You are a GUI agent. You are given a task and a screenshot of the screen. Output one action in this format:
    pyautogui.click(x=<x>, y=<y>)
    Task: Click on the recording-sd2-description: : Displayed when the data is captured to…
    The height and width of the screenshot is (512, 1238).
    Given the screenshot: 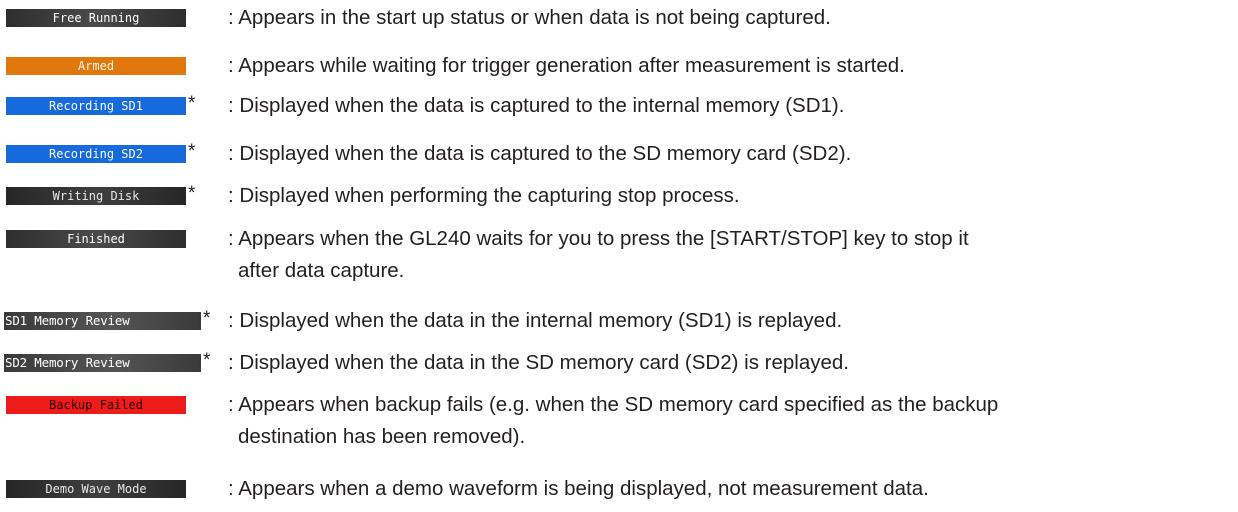 What is the action you would take?
    pyautogui.click(x=540, y=153)
    